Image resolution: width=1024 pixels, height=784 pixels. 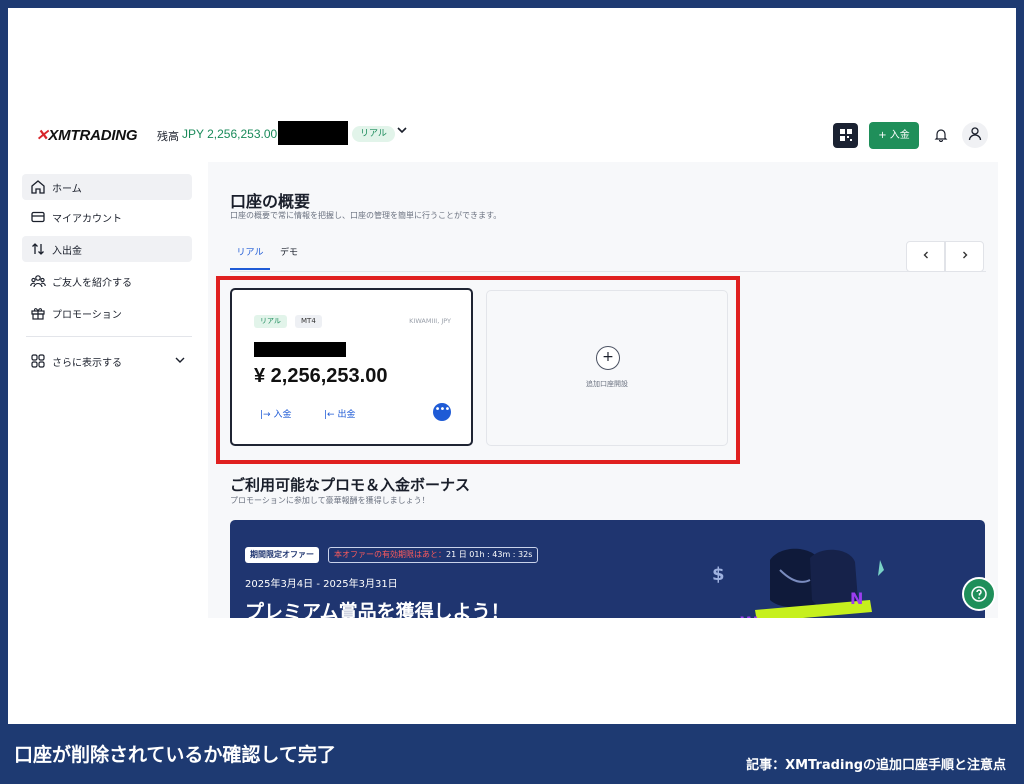 What do you see at coordinates (489, 554) in the screenshot?
I see `countdown-value: 21 日 01h : 43m : 32s` at bounding box center [489, 554].